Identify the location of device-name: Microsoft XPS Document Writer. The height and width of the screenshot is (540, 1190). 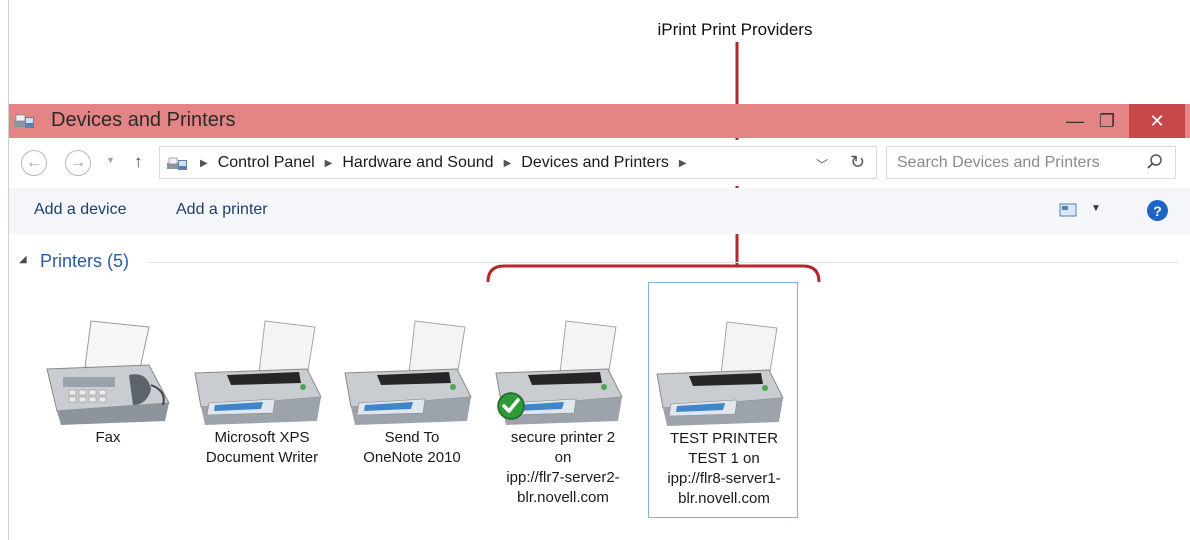
(262, 447).